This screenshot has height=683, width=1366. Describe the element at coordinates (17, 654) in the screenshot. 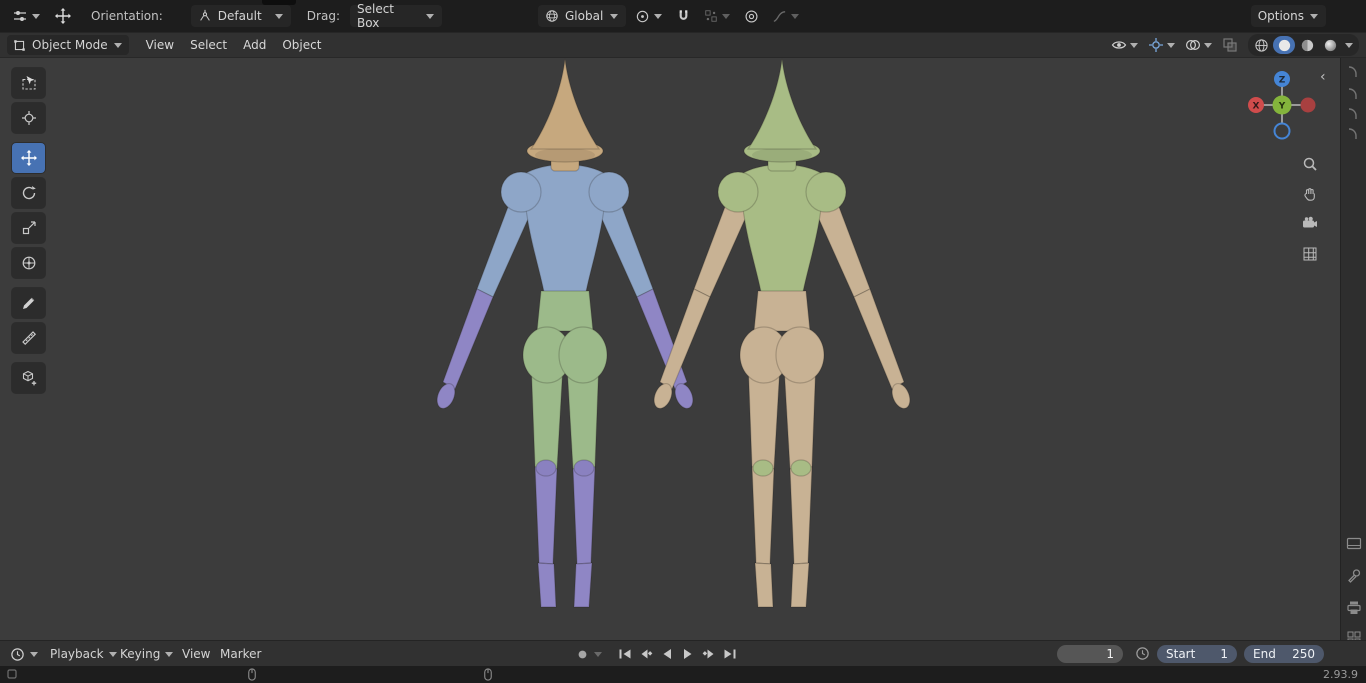

I see `clock-icon` at that location.